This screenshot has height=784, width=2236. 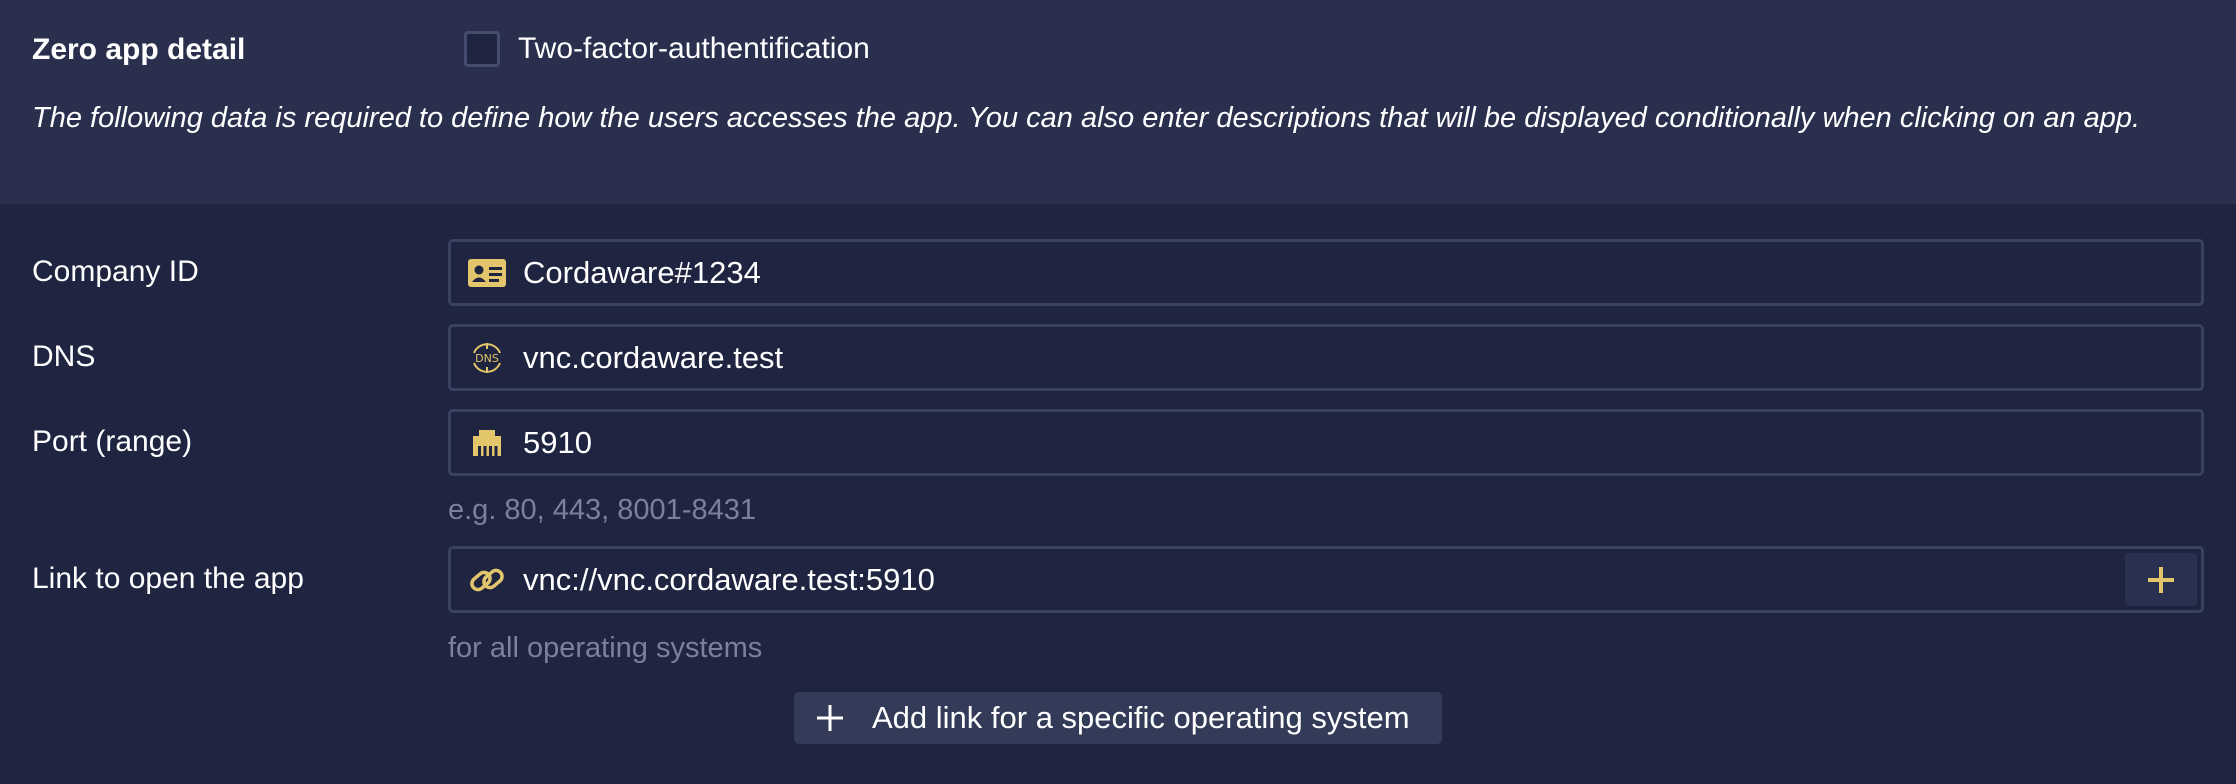 What do you see at coordinates (602, 510) in the screenshot?
I see `port-hint: e.g. 80, 443, 8001-8431` at bounding box center [602, 510].